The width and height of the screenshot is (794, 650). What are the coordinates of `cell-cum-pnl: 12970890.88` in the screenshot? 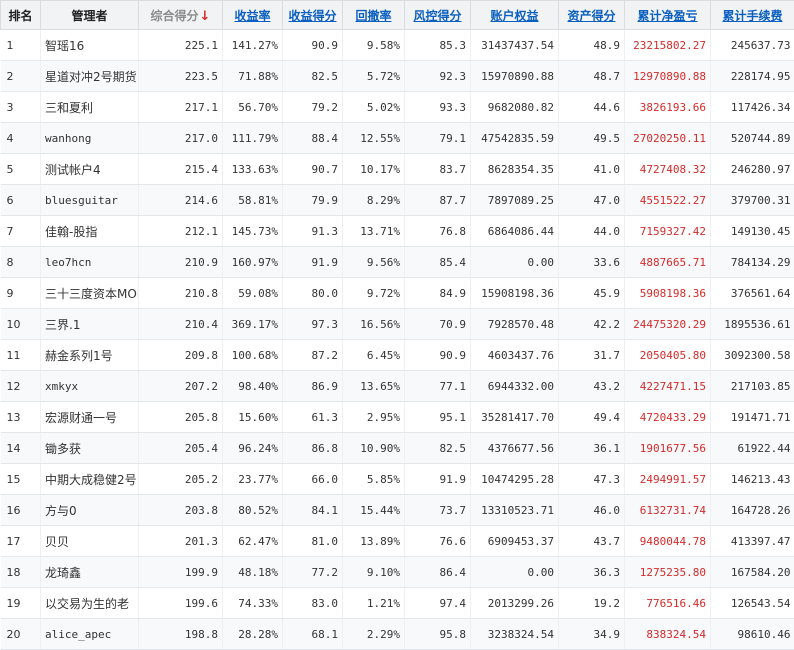 It's located at (668, 76).